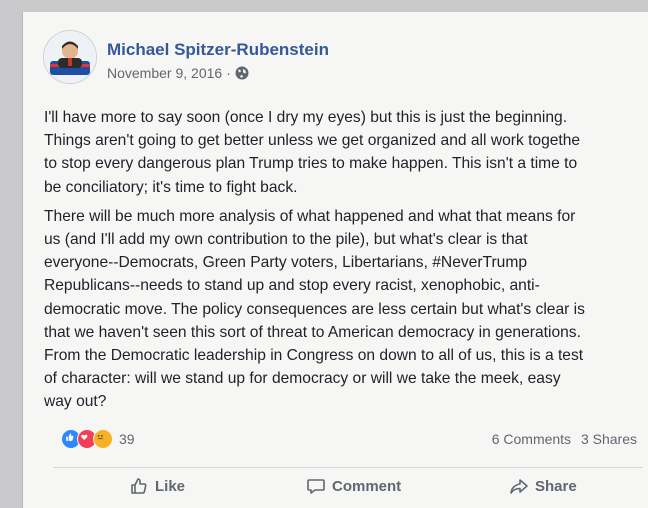 This screenshot has width=648, height=508. I want to click on reactions-summary: 39, so click(98, 439).